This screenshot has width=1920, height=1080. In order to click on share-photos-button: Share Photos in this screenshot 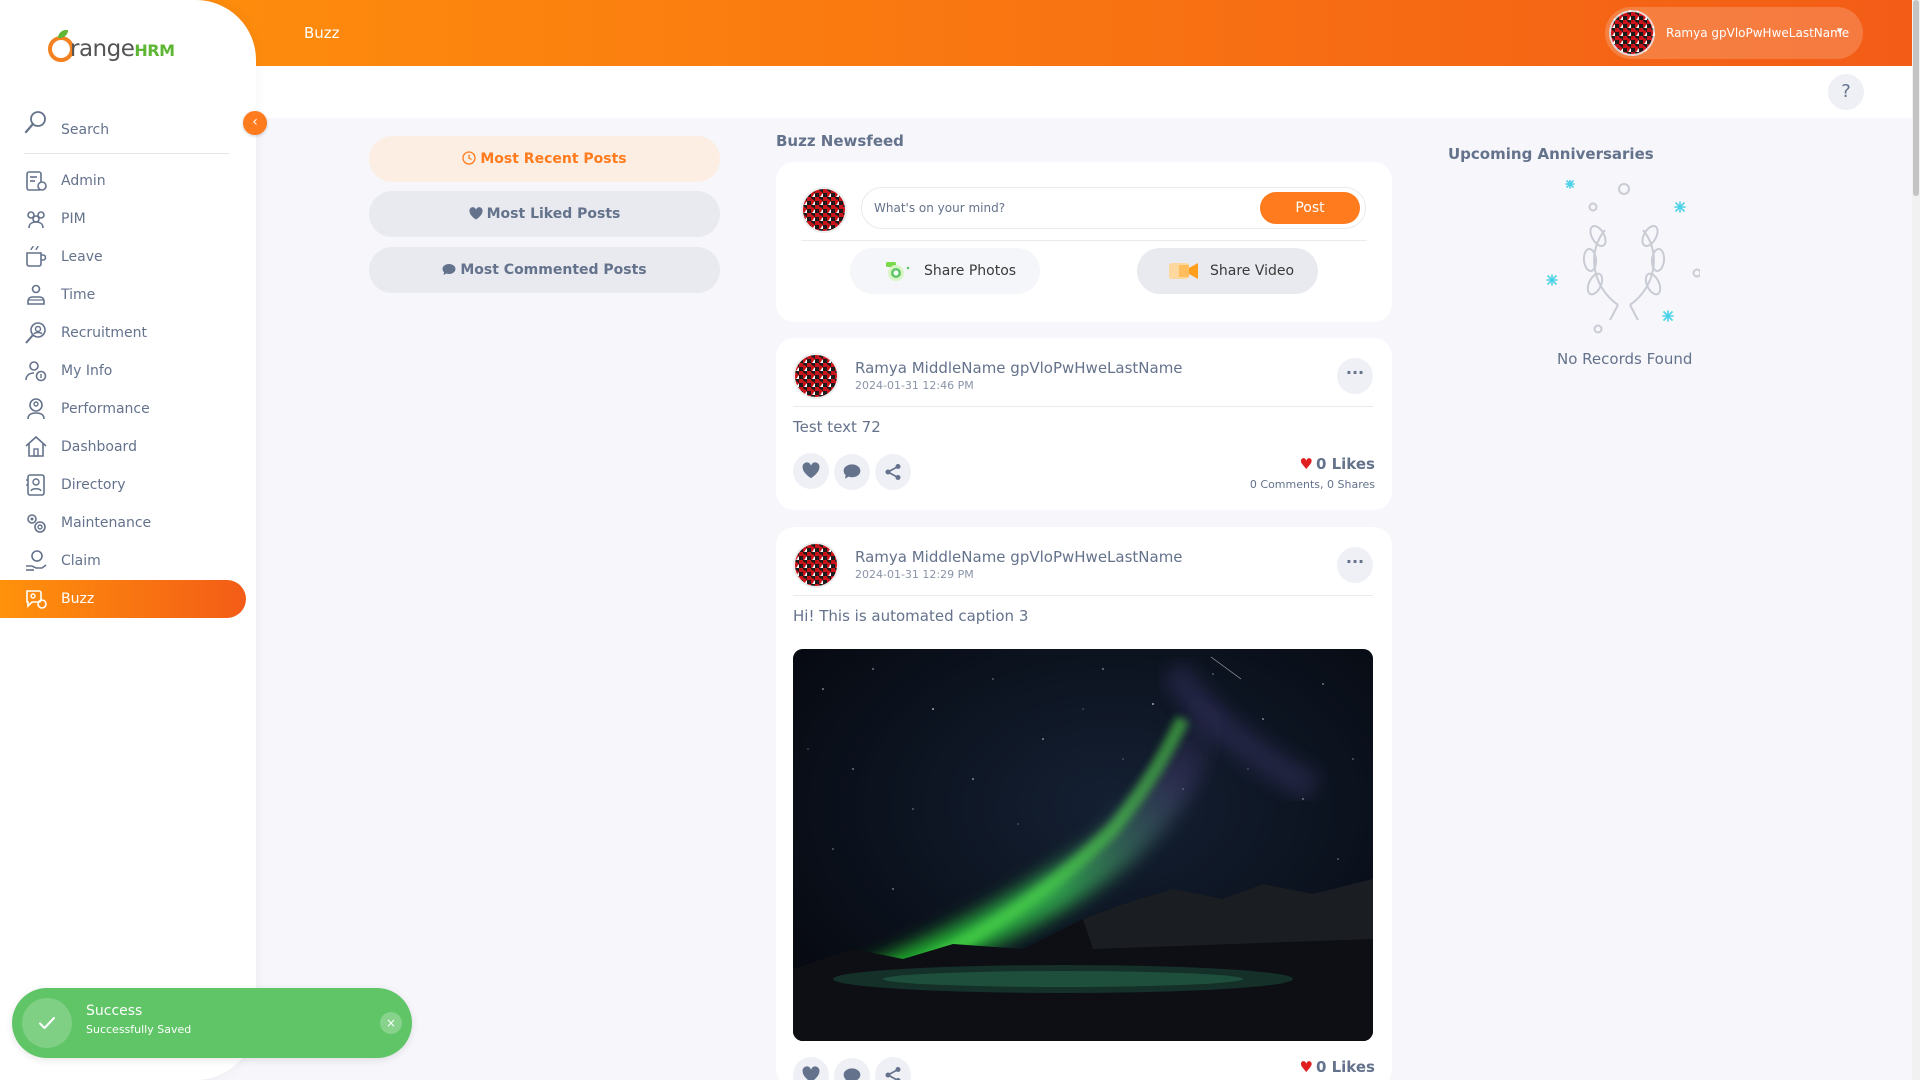, I will do `click(945, 271)`.